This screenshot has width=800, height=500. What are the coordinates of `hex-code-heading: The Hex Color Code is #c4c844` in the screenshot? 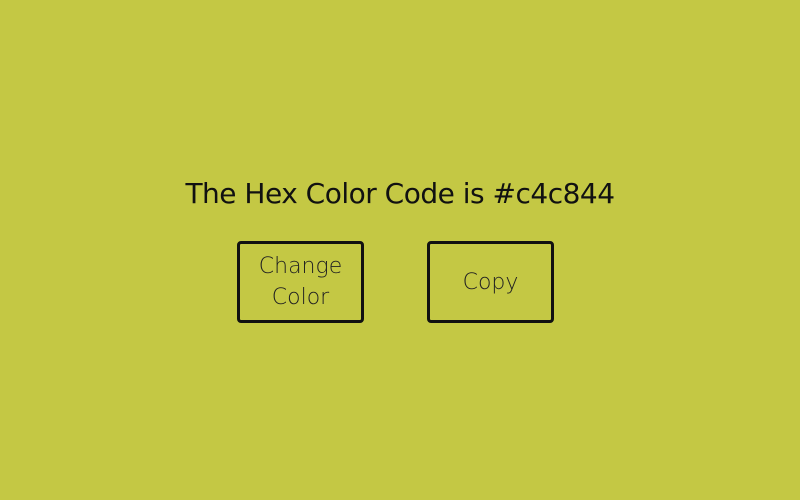 It's located at (400, 194).